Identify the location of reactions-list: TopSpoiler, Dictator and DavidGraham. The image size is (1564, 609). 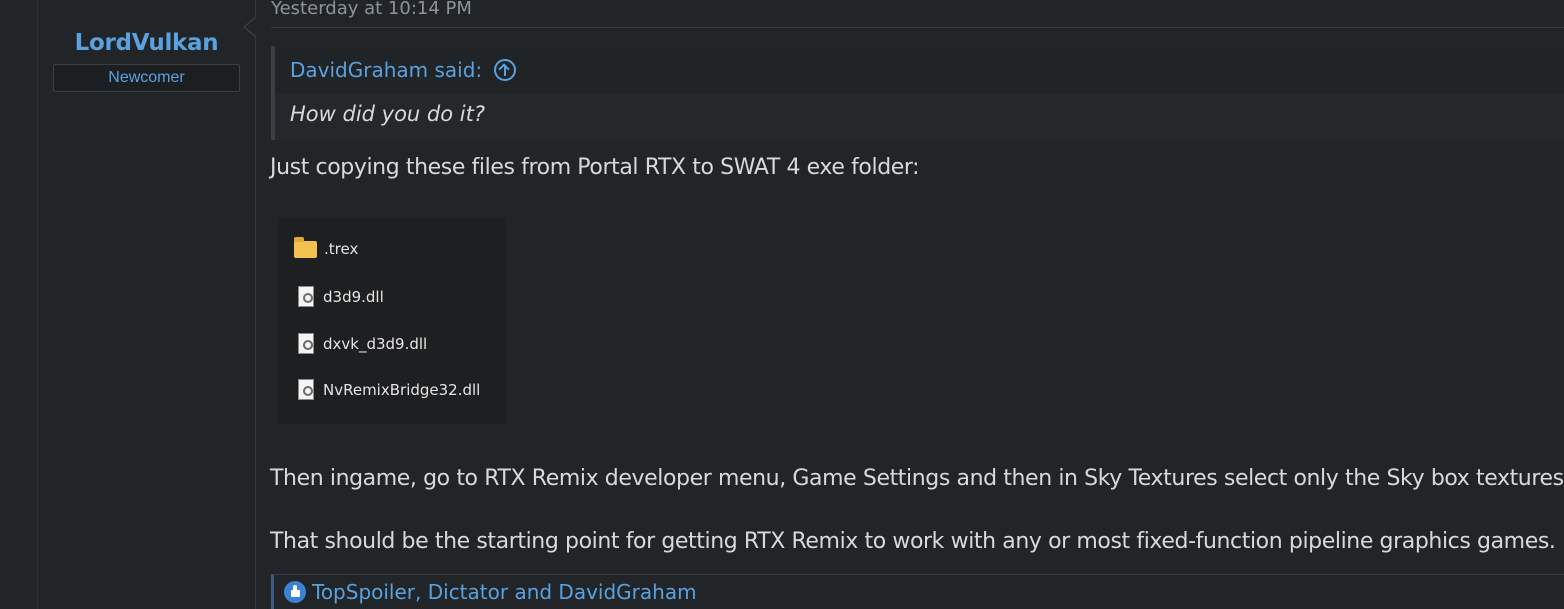
(504, 592).